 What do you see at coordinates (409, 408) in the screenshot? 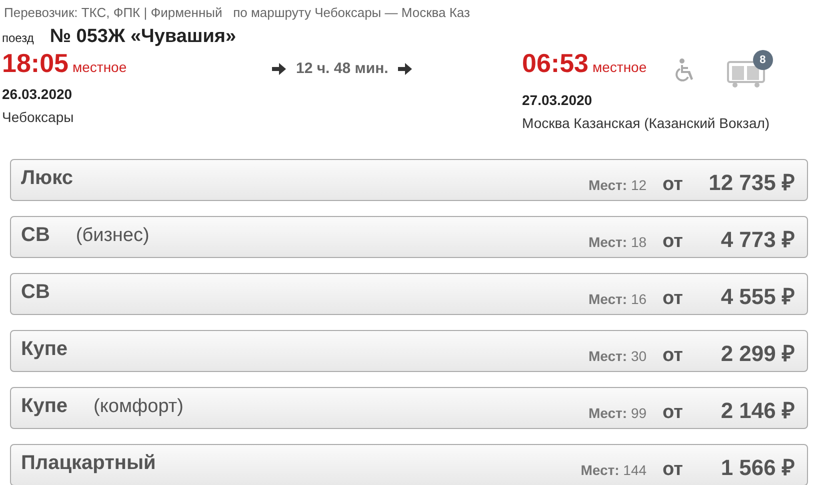
I see `class-row: Купе (комфорт) Мест: 99 от 2 146 ₽` at bounding box center [409, 408].